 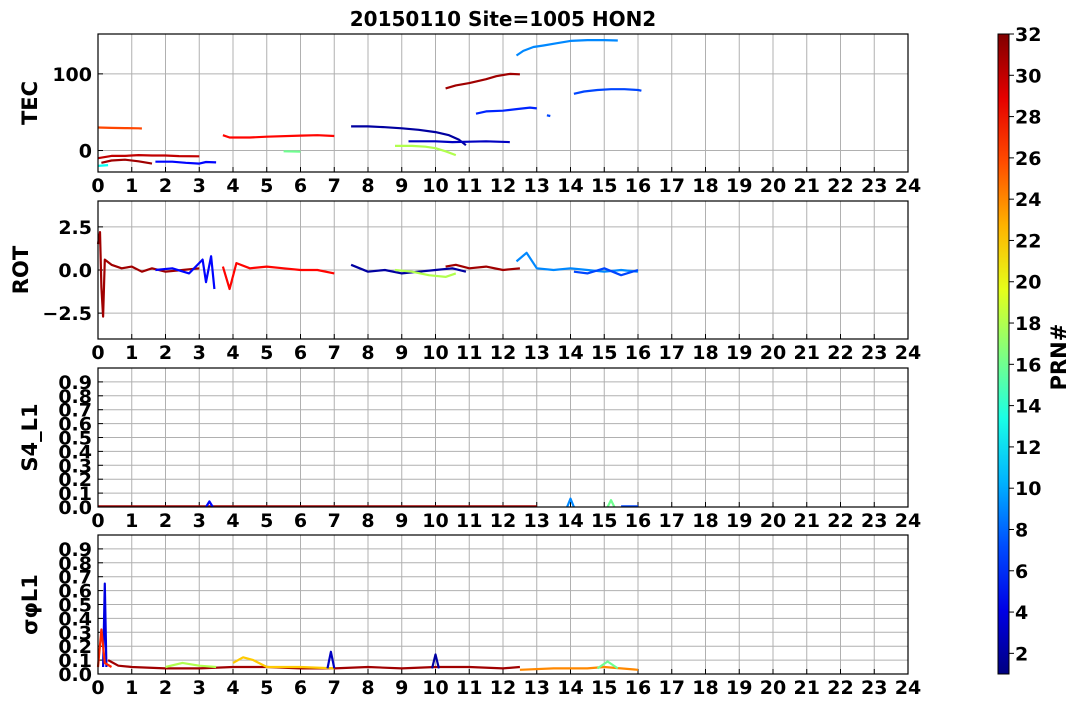 I want to click on colorbar-tick-label: 12, so click(x=1028, y=448).